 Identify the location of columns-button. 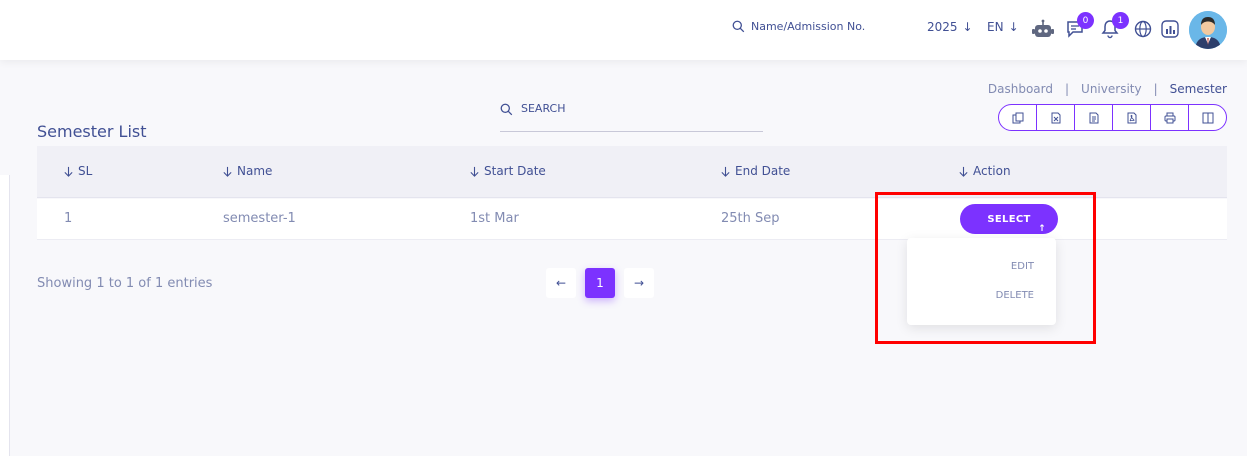
(1207, 117).